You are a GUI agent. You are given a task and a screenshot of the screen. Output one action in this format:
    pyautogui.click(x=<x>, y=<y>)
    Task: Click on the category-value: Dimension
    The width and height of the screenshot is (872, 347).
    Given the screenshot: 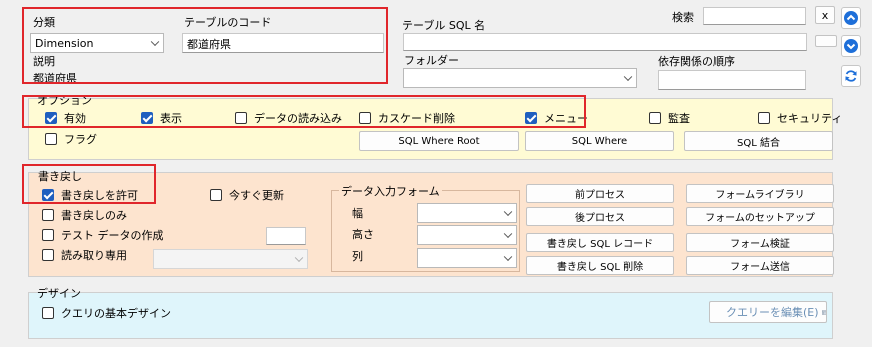 What is the action you would take?
    pyautogui.click(x=64, y=43)
    